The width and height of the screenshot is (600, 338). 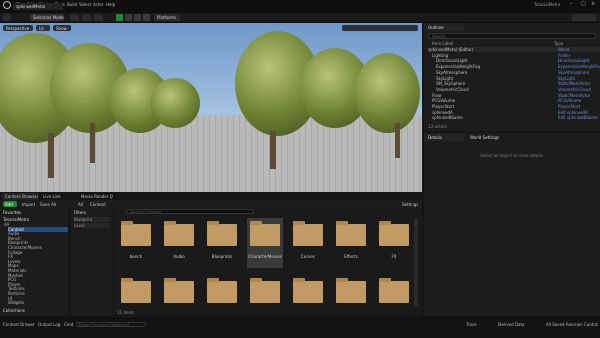 I want to click on outliner-row-name: PCGVolume, so click(x=444, y=101).